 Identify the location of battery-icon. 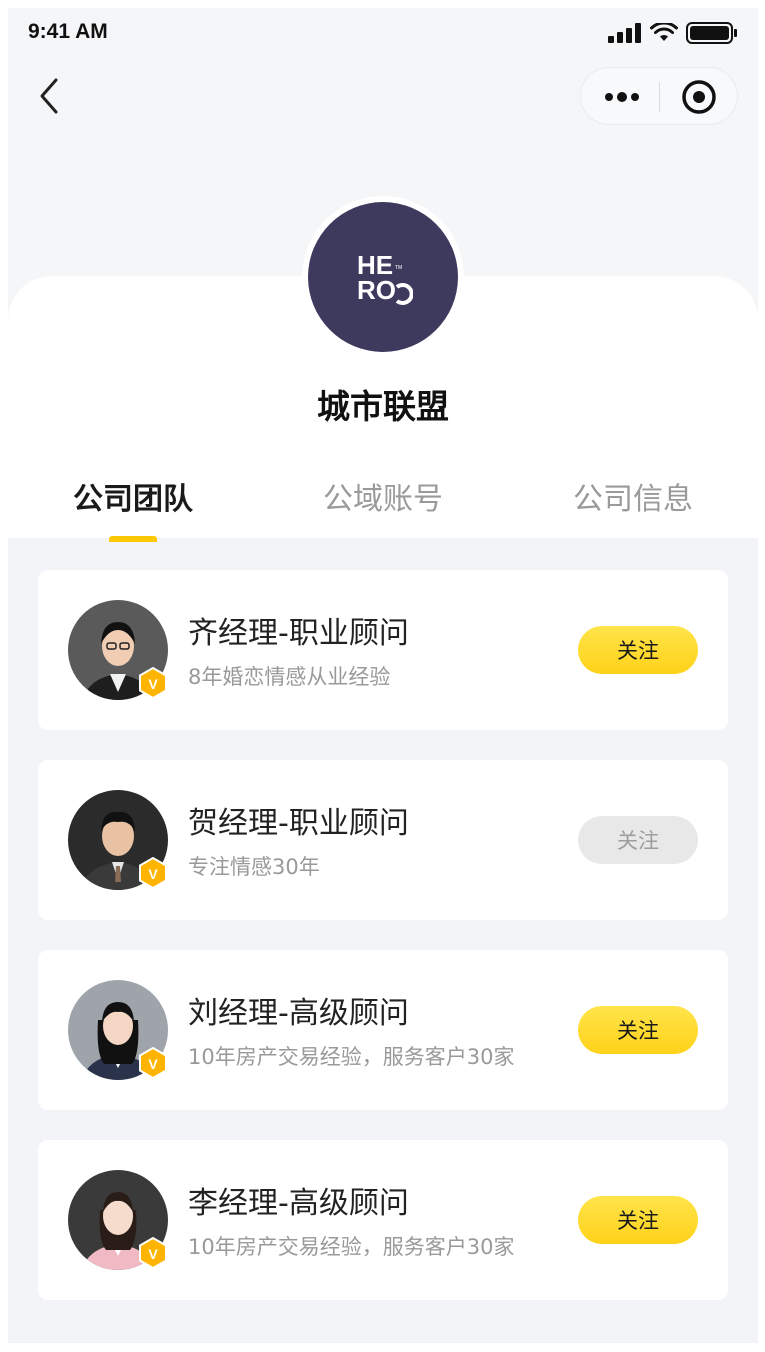
(711, 33).